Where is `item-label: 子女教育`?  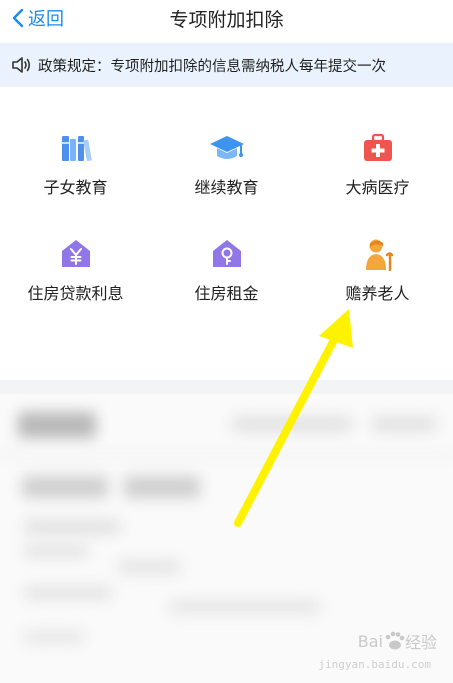 item-label: 子女教育 is located at coordinates (75, 187).